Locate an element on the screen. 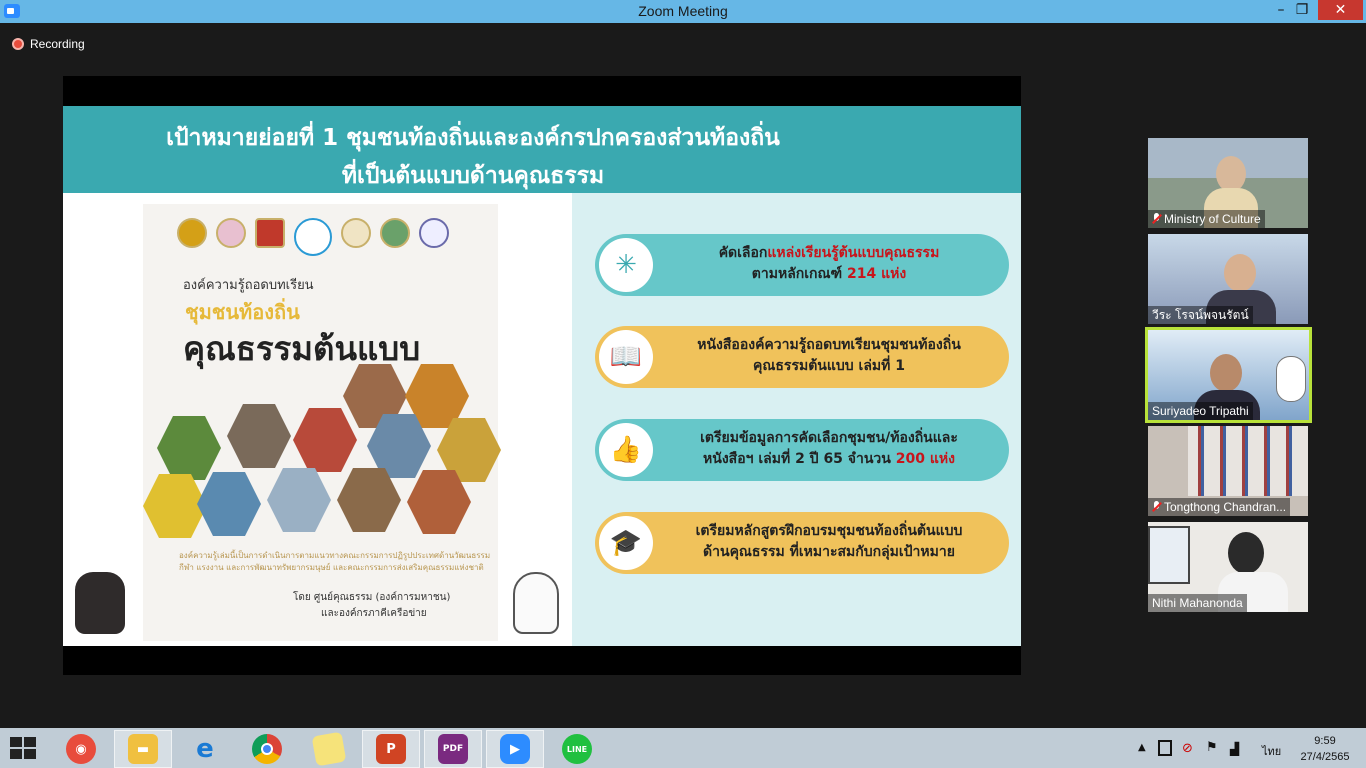  participant-name: Ministry of Culture is located at coordinates (1212, 219).